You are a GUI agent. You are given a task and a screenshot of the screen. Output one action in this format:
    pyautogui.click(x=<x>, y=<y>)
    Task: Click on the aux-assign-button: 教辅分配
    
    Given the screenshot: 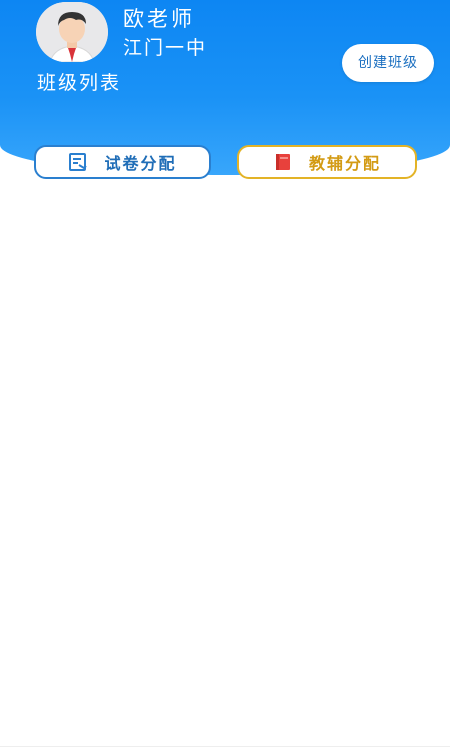 What is the action you would take?
    pyautogui.click(x=327, y=162)
    